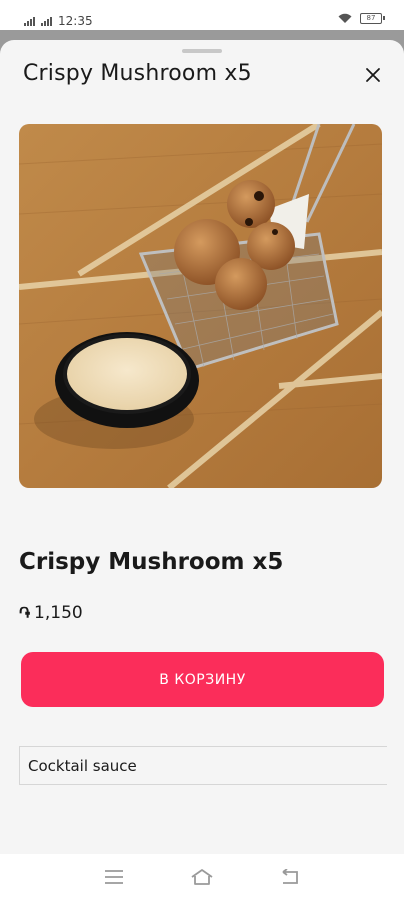  I want to click on status-right: 87, so click(361, 18).